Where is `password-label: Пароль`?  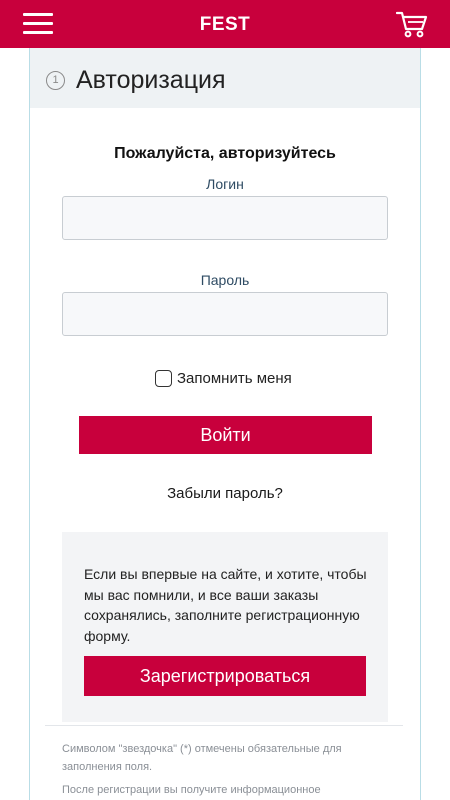
password-label: Пароль is located at coordinates (225, 280).